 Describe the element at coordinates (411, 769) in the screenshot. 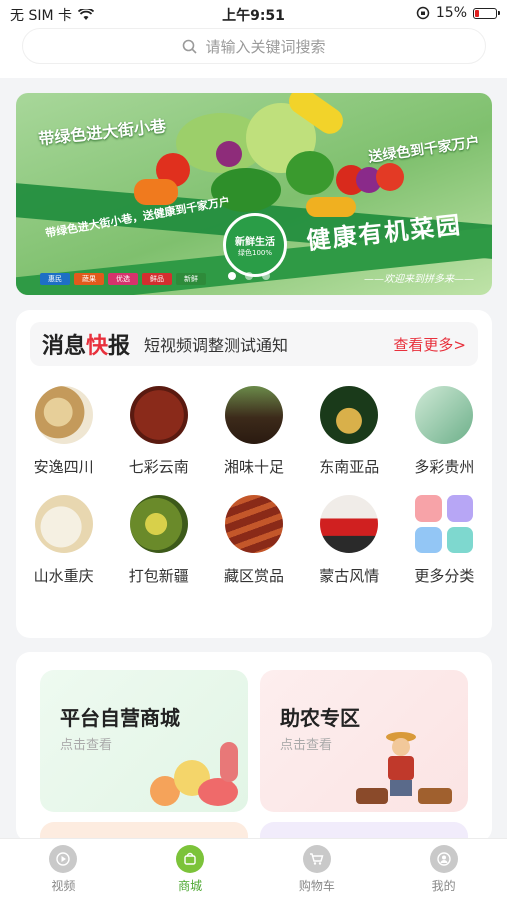

I see `farmer-illustration` at that location.